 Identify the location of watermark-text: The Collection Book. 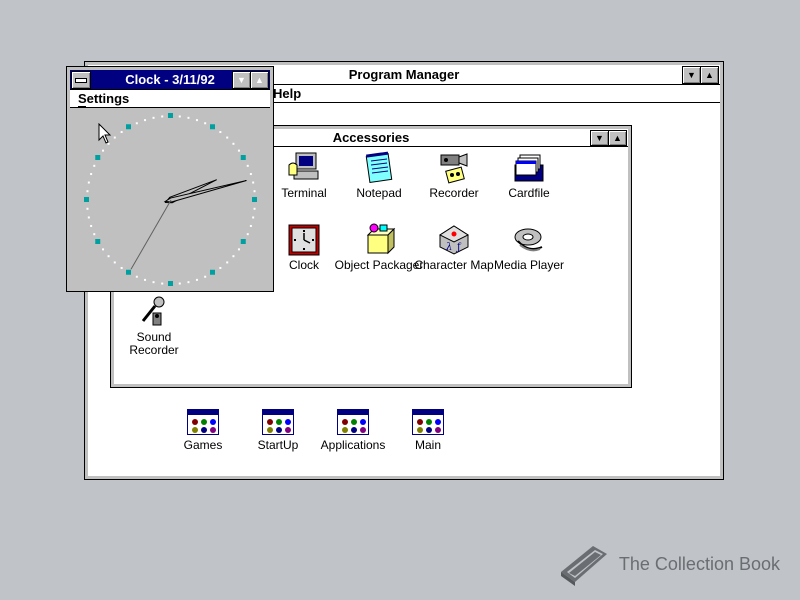
(699, 563).